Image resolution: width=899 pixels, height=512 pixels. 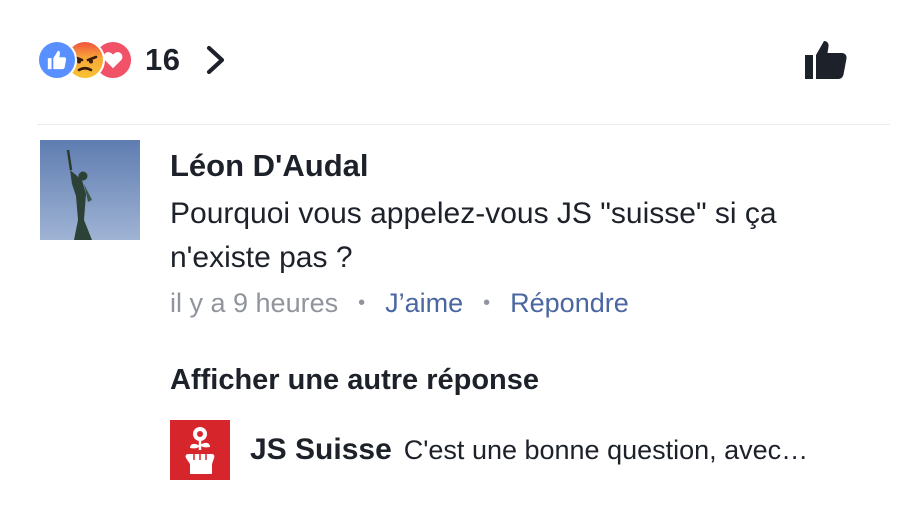 I want to click on reaction-count: 16, so click(x=163, y=59).